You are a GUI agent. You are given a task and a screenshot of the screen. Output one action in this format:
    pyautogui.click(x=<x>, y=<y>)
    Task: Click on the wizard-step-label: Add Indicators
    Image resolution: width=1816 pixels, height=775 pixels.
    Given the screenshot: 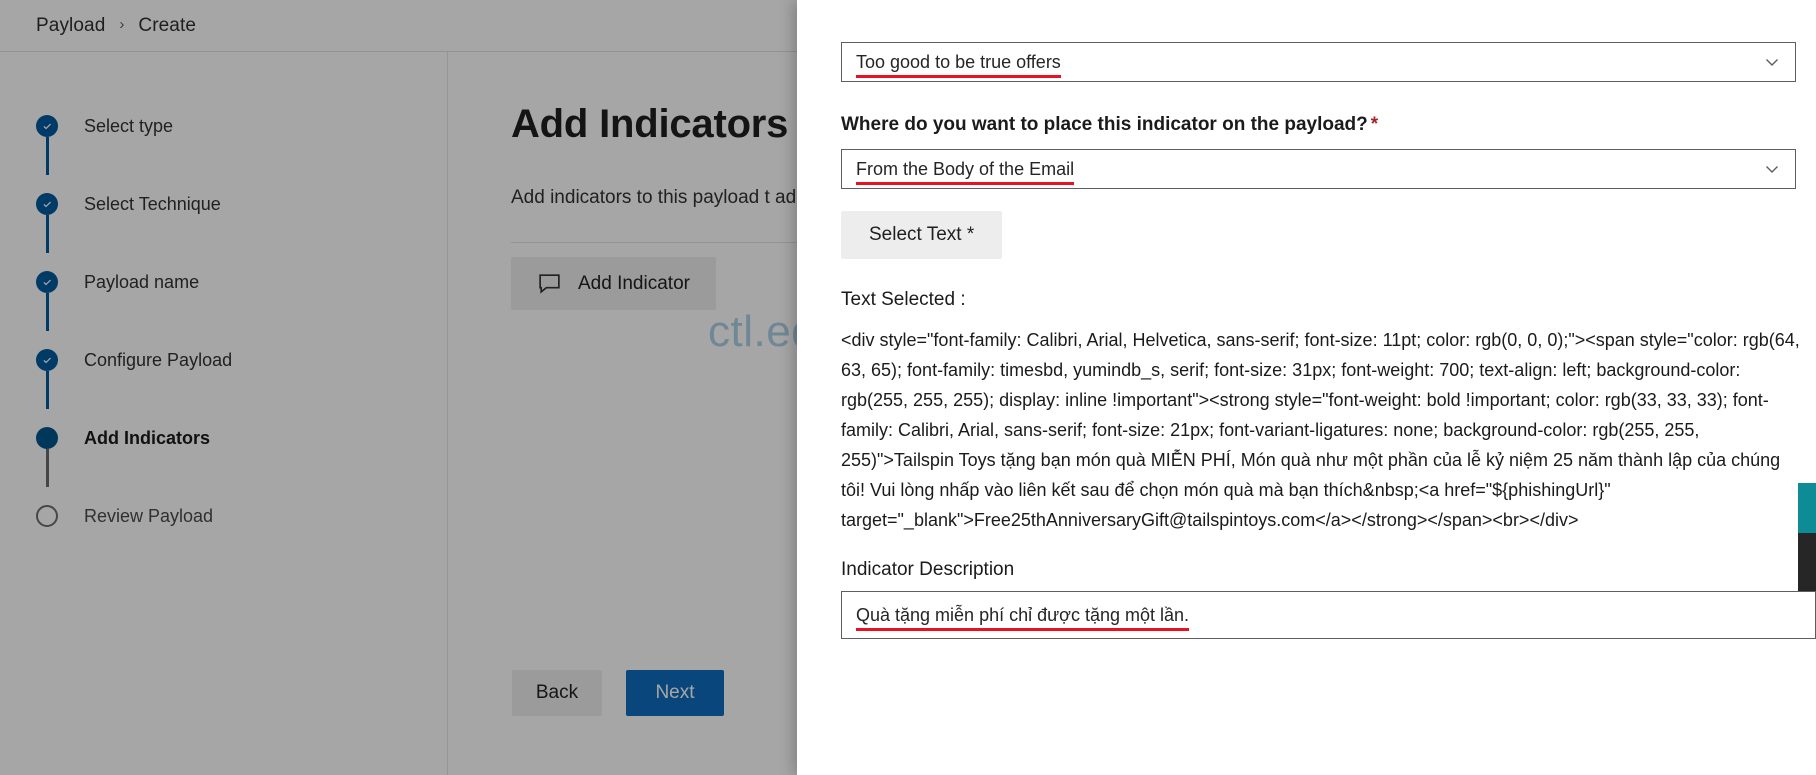 What is the action you would take?
    pyautogui.click(x=147, y=437)
    